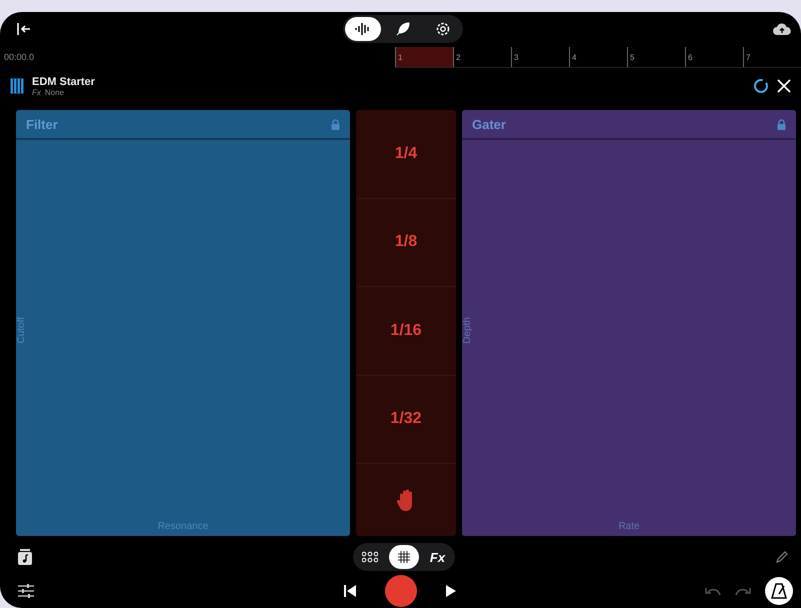 This screenshot has width=801, height=608. I want to click on mode-tab, so click(362, 29).